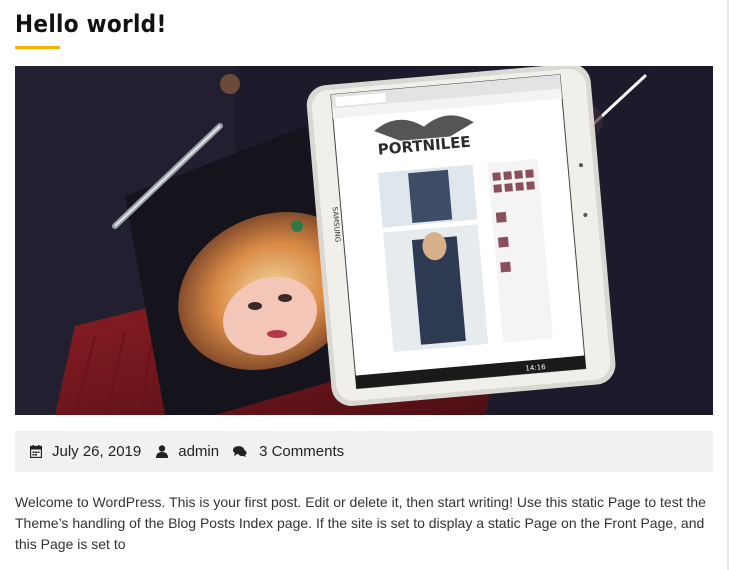 The width and height of the screenshot is (729, 570). I want to click on comments-icon, so click(240, 452).